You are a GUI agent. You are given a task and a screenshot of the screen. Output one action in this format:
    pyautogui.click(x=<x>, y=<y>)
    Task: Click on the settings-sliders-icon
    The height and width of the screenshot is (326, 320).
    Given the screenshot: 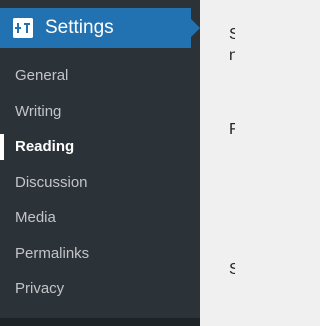 What is the action you would take?
    pyautogui.click(x=23, y=28)
    